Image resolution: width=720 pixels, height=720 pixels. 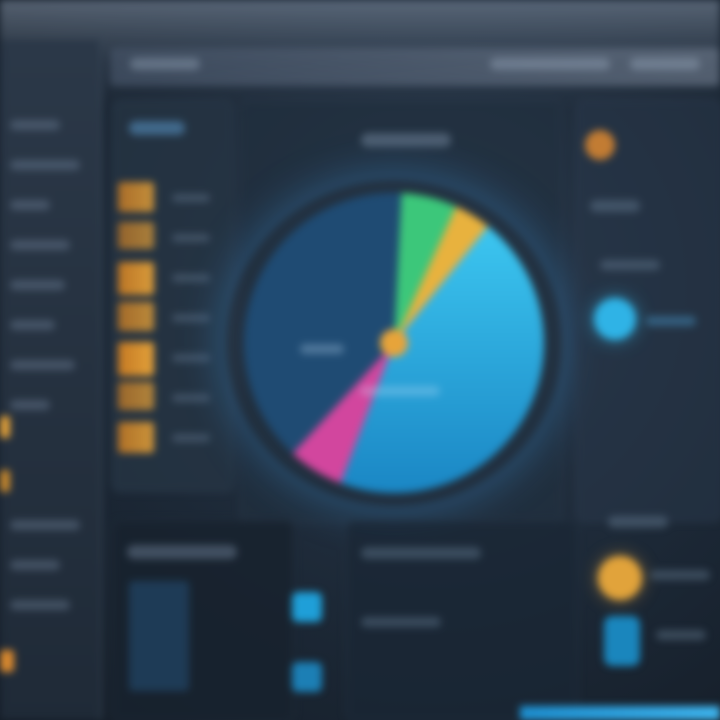 I want to click on top-header-bar, so click(x=415, y=67).